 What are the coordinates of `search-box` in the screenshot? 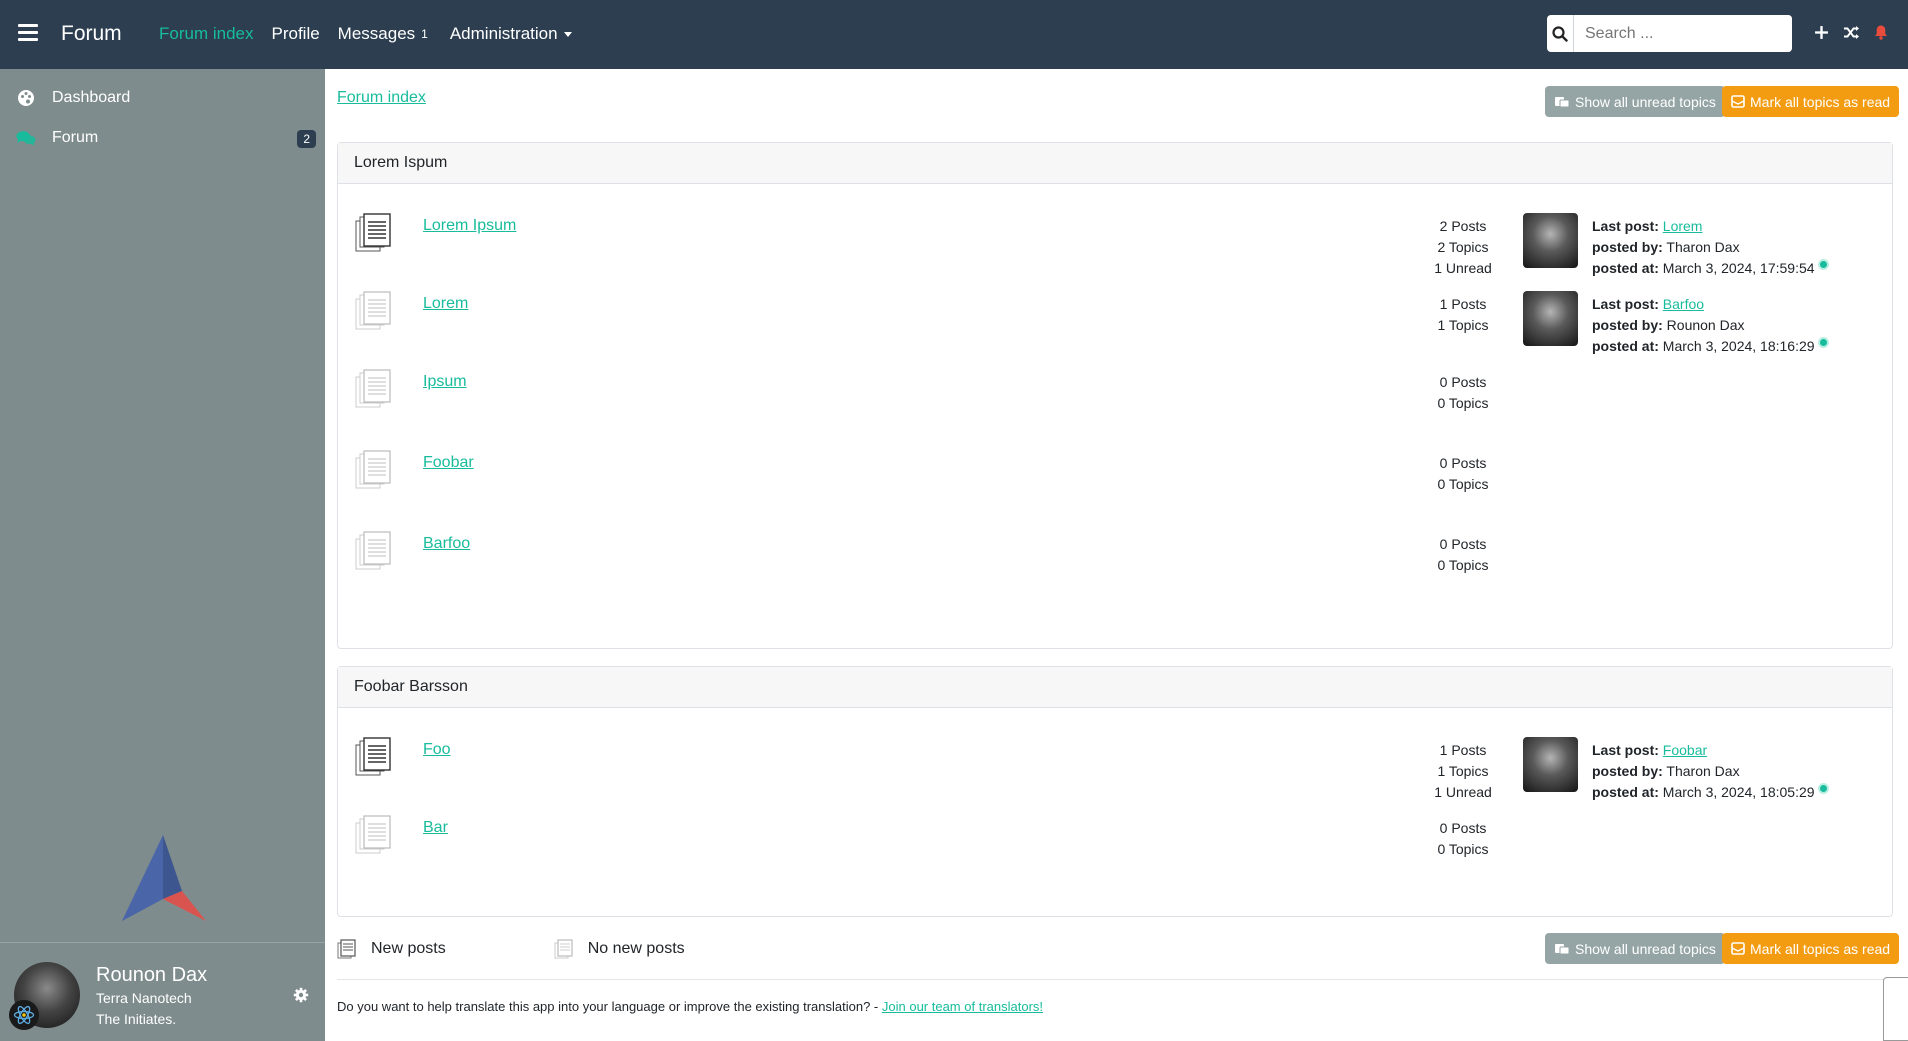 It's located at (1669, 33).